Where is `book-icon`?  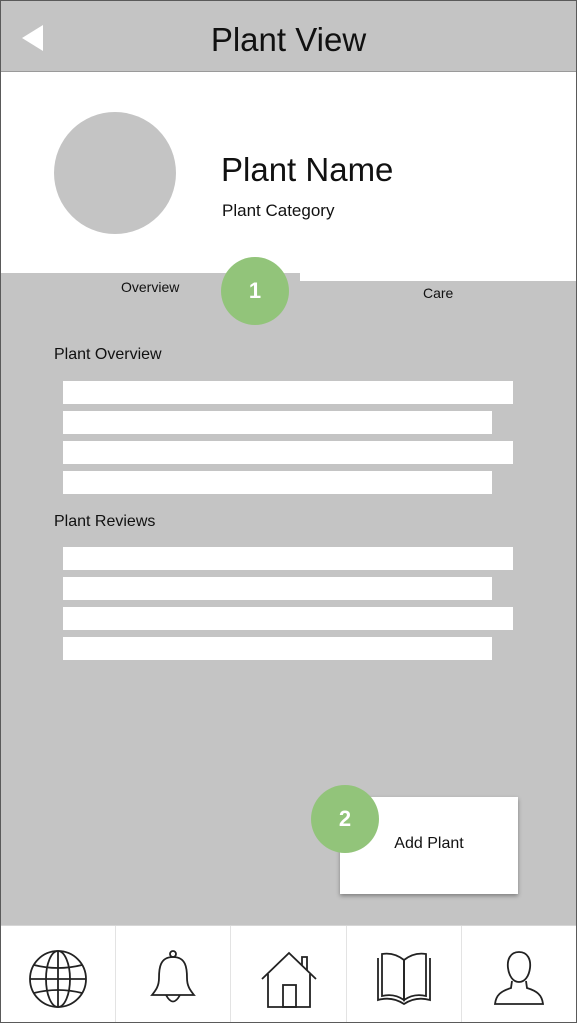
book-icon is located at coordinates (403, 979).